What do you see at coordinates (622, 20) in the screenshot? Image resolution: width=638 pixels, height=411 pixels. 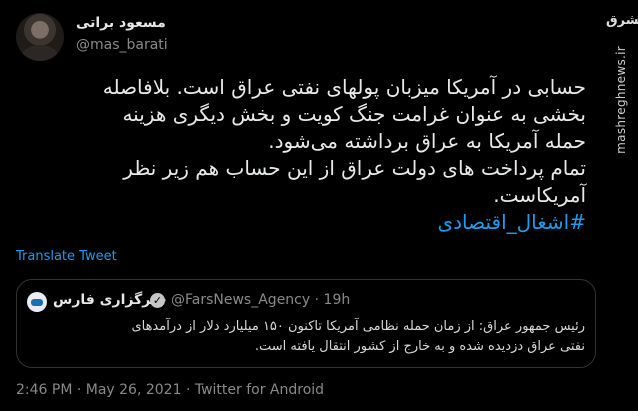 I see `mashregh-logo: مشرق` at bounding box center [622, 20].